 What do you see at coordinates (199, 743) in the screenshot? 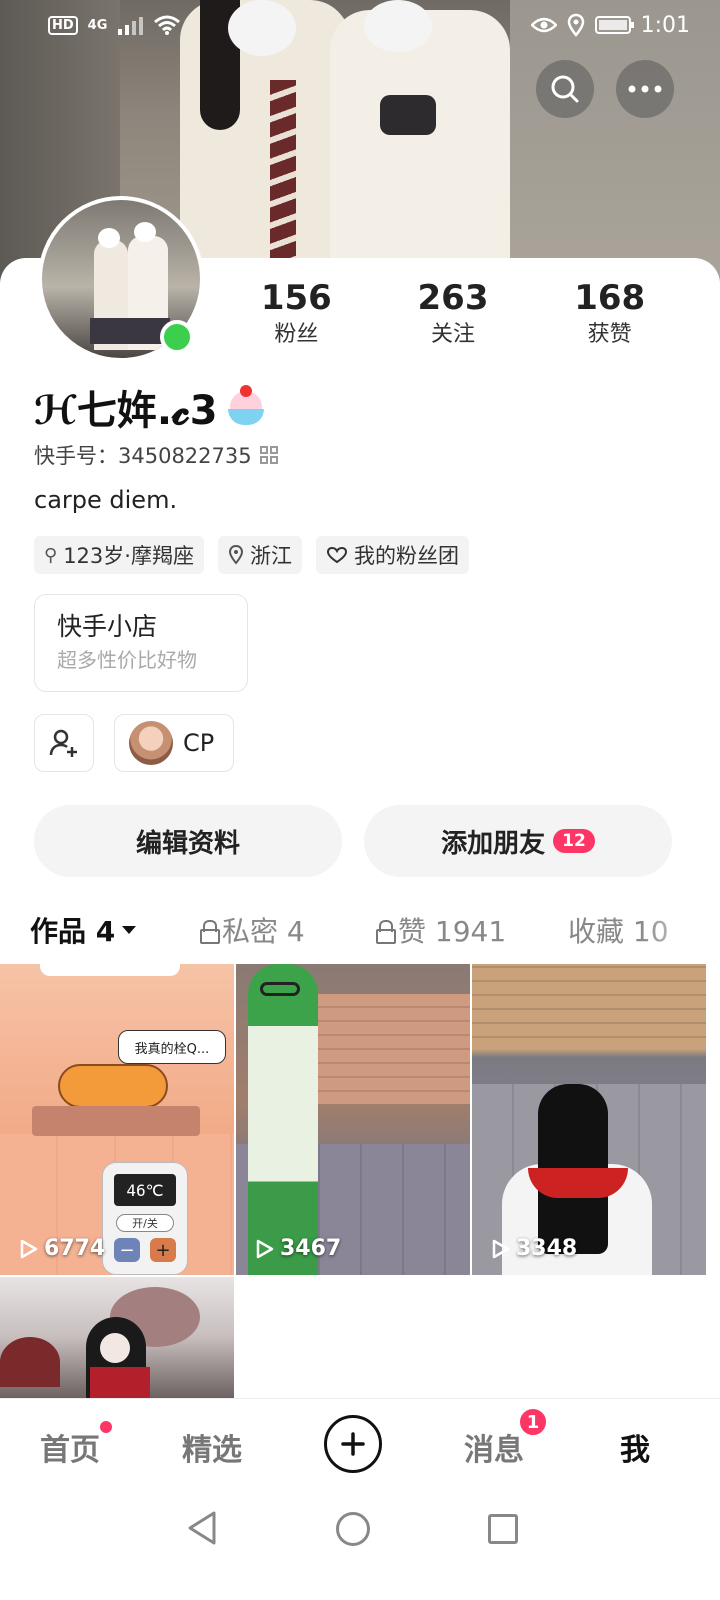
I see `cp-label: CP` at bounding box center [199, 743].